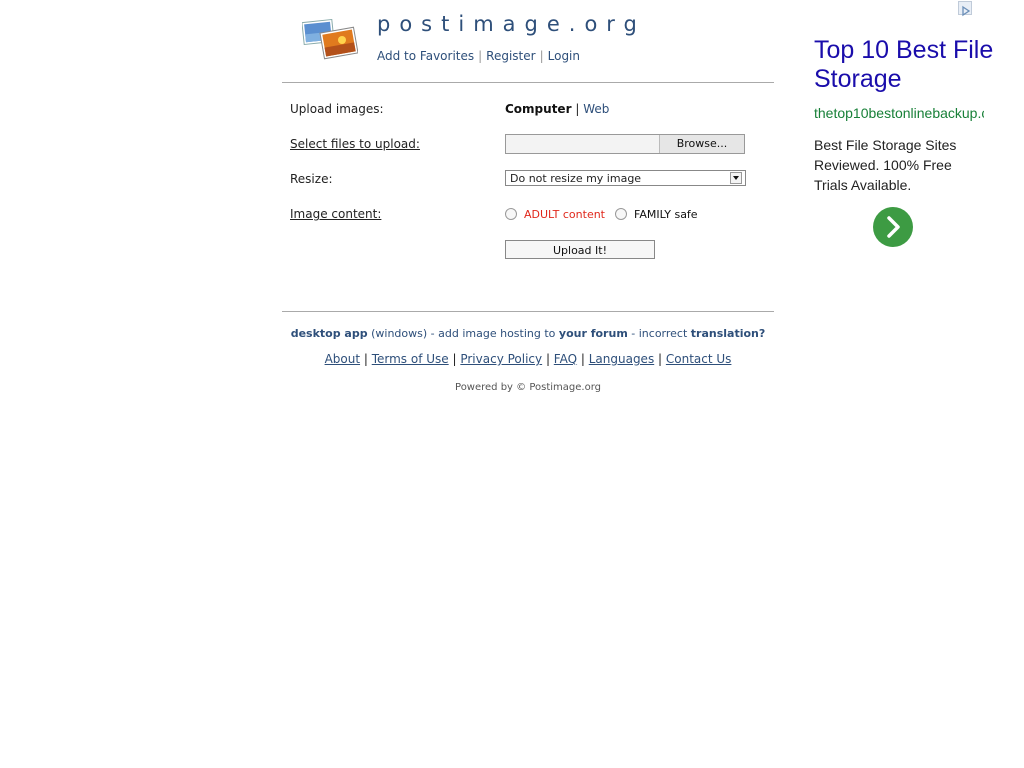  I want to click on header-divider, so click(528, 82).